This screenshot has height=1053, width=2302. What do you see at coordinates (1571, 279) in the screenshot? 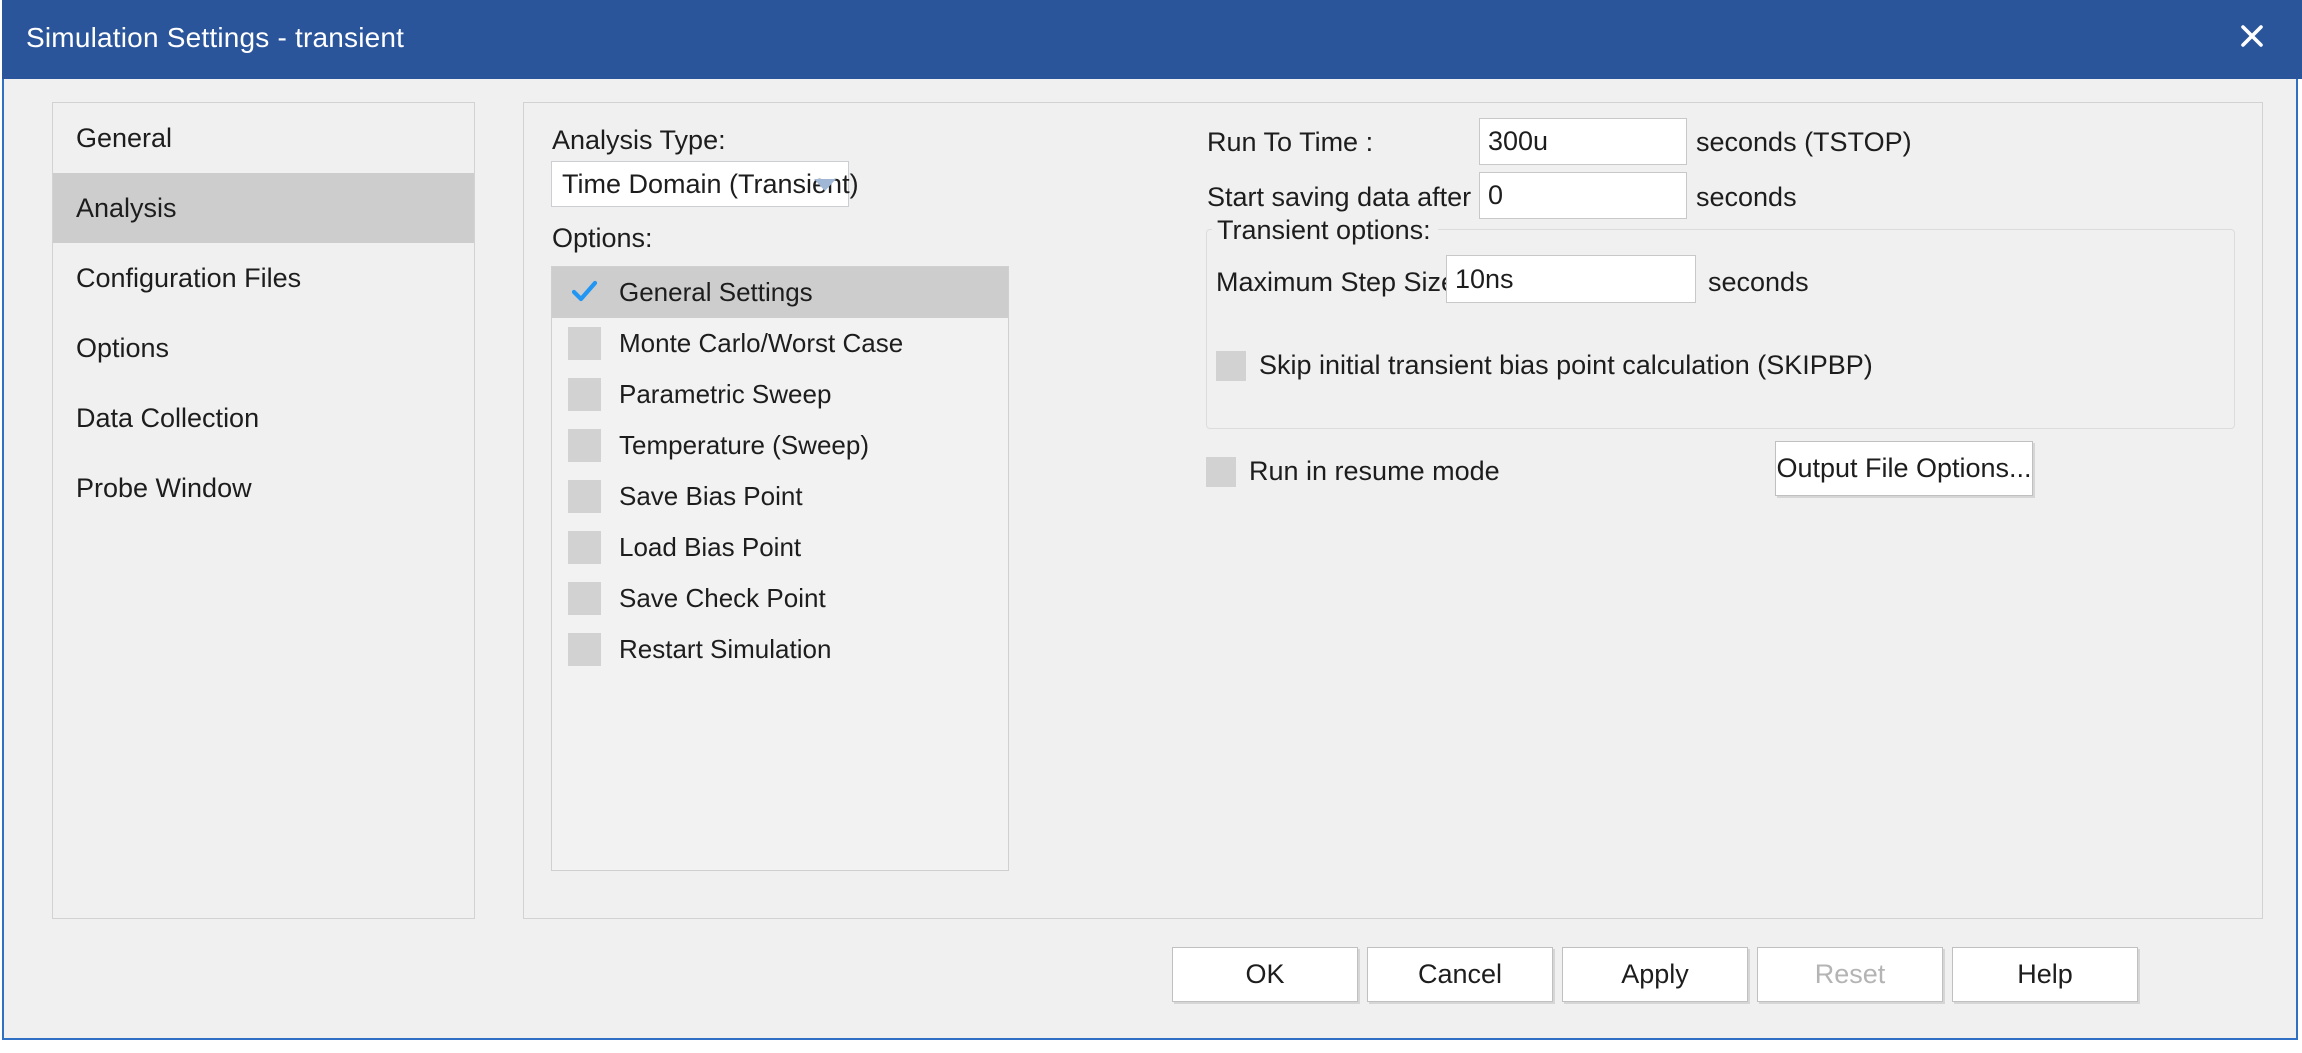
I see `maximum-step-size-input` at bounding box center [1571, 279].